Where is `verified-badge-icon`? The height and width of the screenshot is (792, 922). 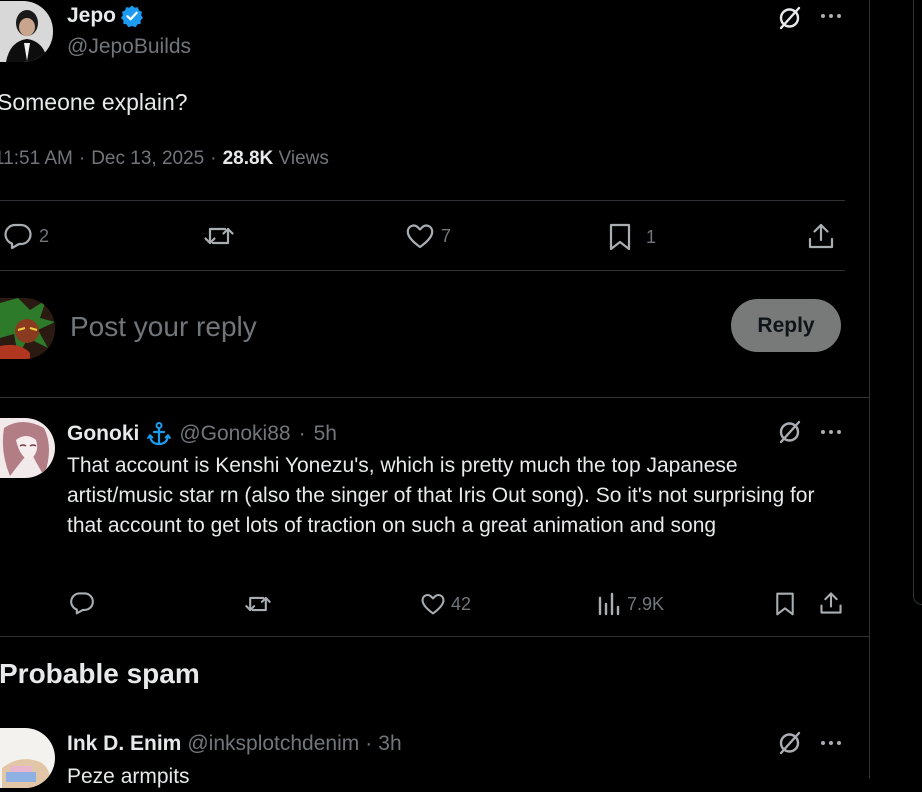 verified-badge-icon is located at coordinates (132, 16).